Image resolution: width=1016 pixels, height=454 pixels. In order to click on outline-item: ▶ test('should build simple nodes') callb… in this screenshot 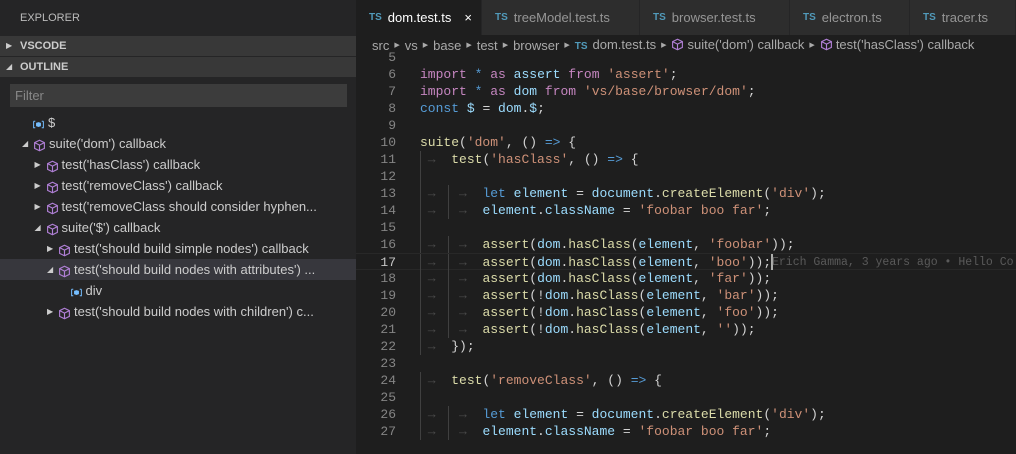, I will do `click(178, 248)`.